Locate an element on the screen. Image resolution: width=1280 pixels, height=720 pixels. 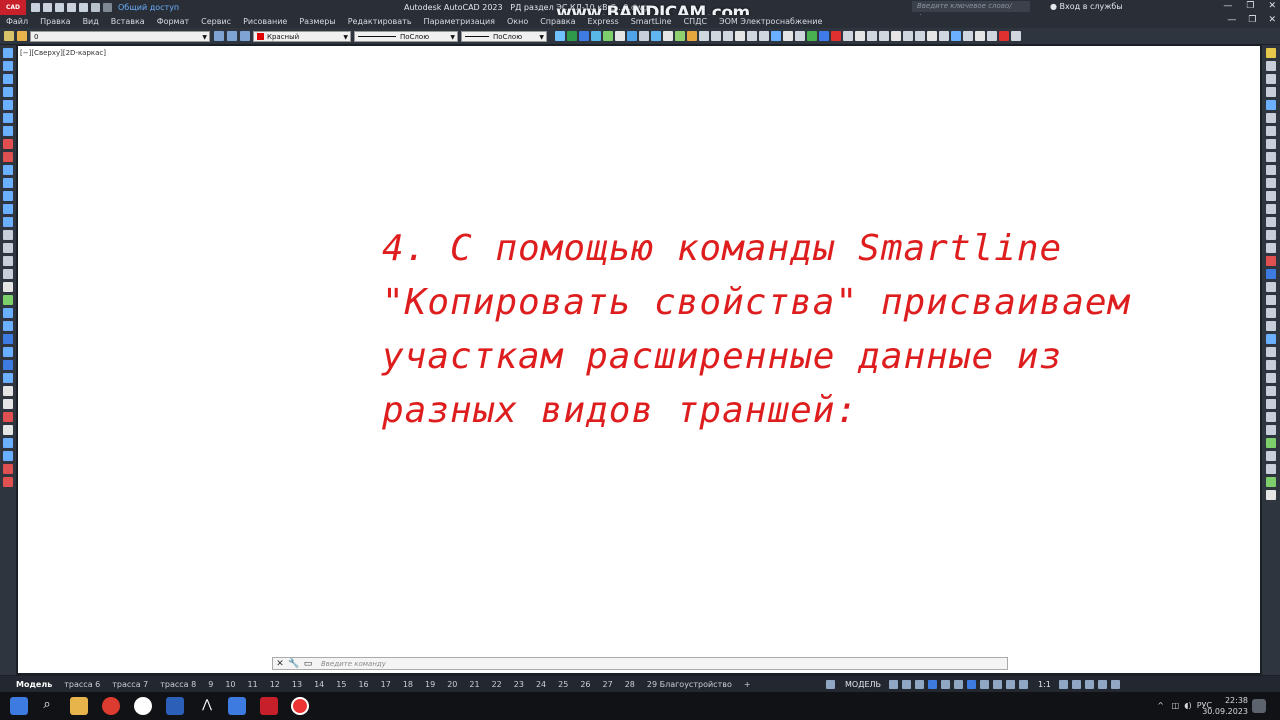
trim-tool-icon is located at coordinates (1271, 170).